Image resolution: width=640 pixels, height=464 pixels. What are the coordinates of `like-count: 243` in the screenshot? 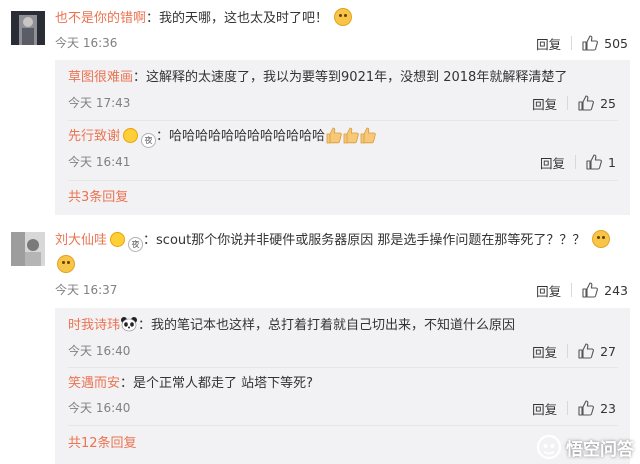 It's located at (616, 290).